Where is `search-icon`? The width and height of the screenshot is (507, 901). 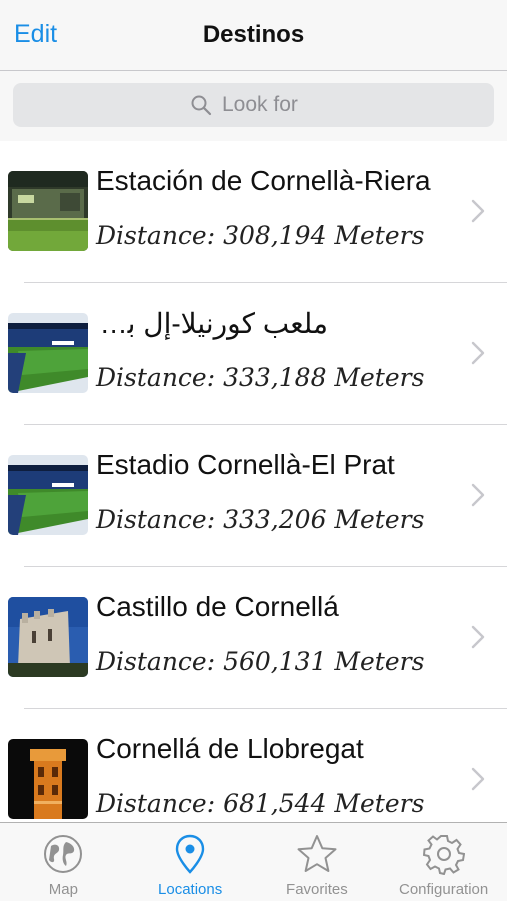 search-icon is located at coordinates (201, 105).